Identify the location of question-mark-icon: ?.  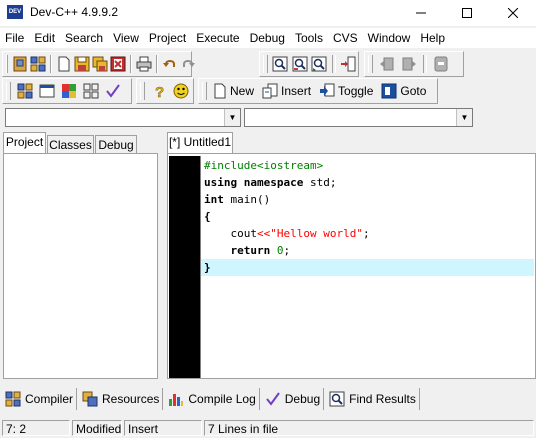
(160, 91).